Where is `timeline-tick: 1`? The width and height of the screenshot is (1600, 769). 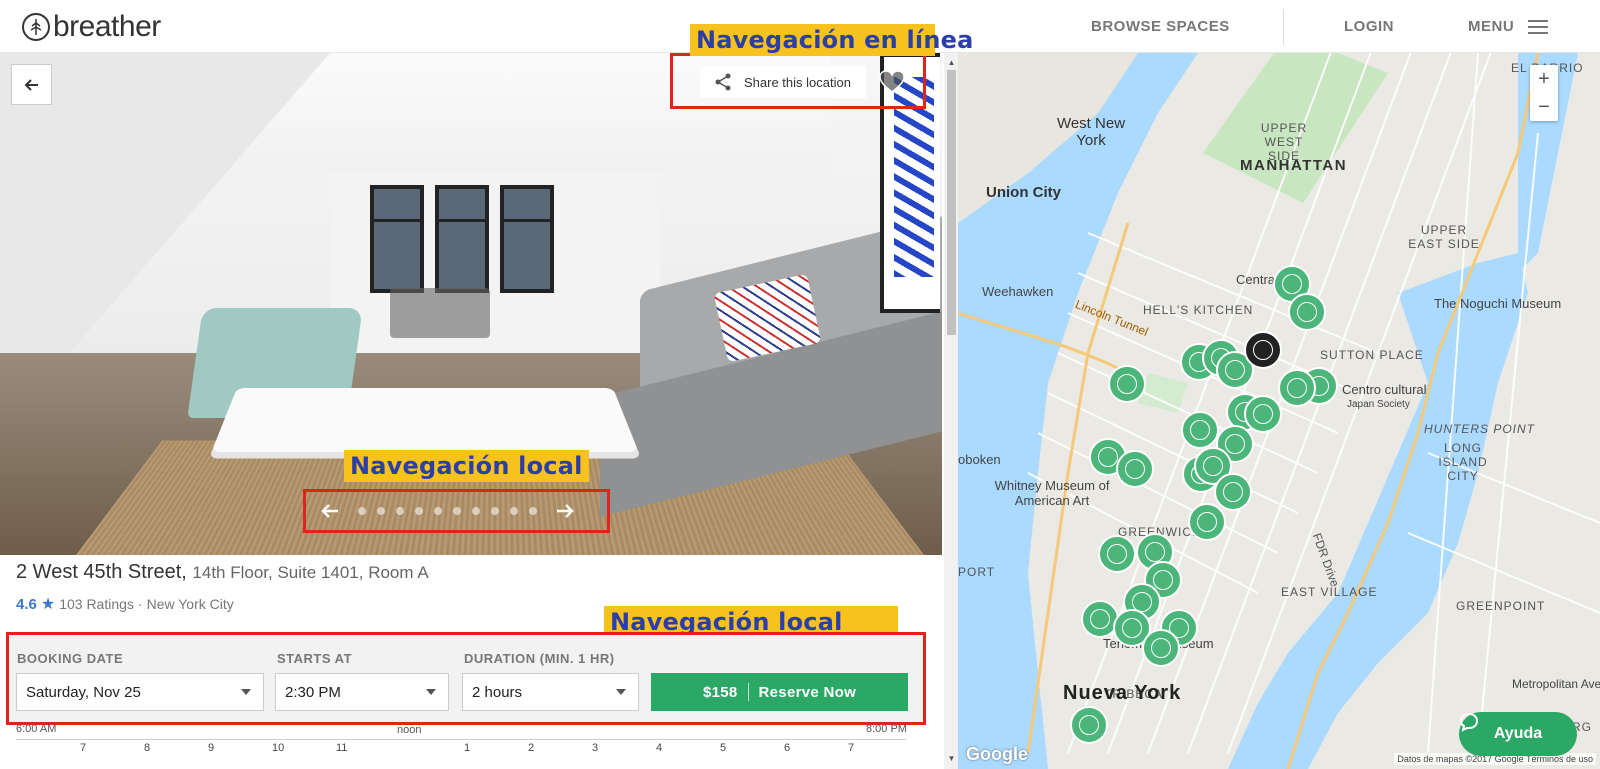 timeline-tick: 1 is located at coordinates (467, 748).